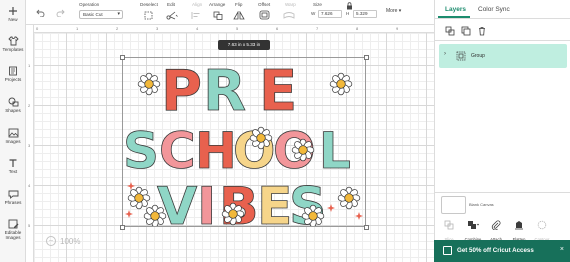 The height and width of the screenshot is (262, 570). What do you see at coordinates (51, 241) in the screenshot?
I see `zoom-out-button: −` at bounding box center [51, 241].